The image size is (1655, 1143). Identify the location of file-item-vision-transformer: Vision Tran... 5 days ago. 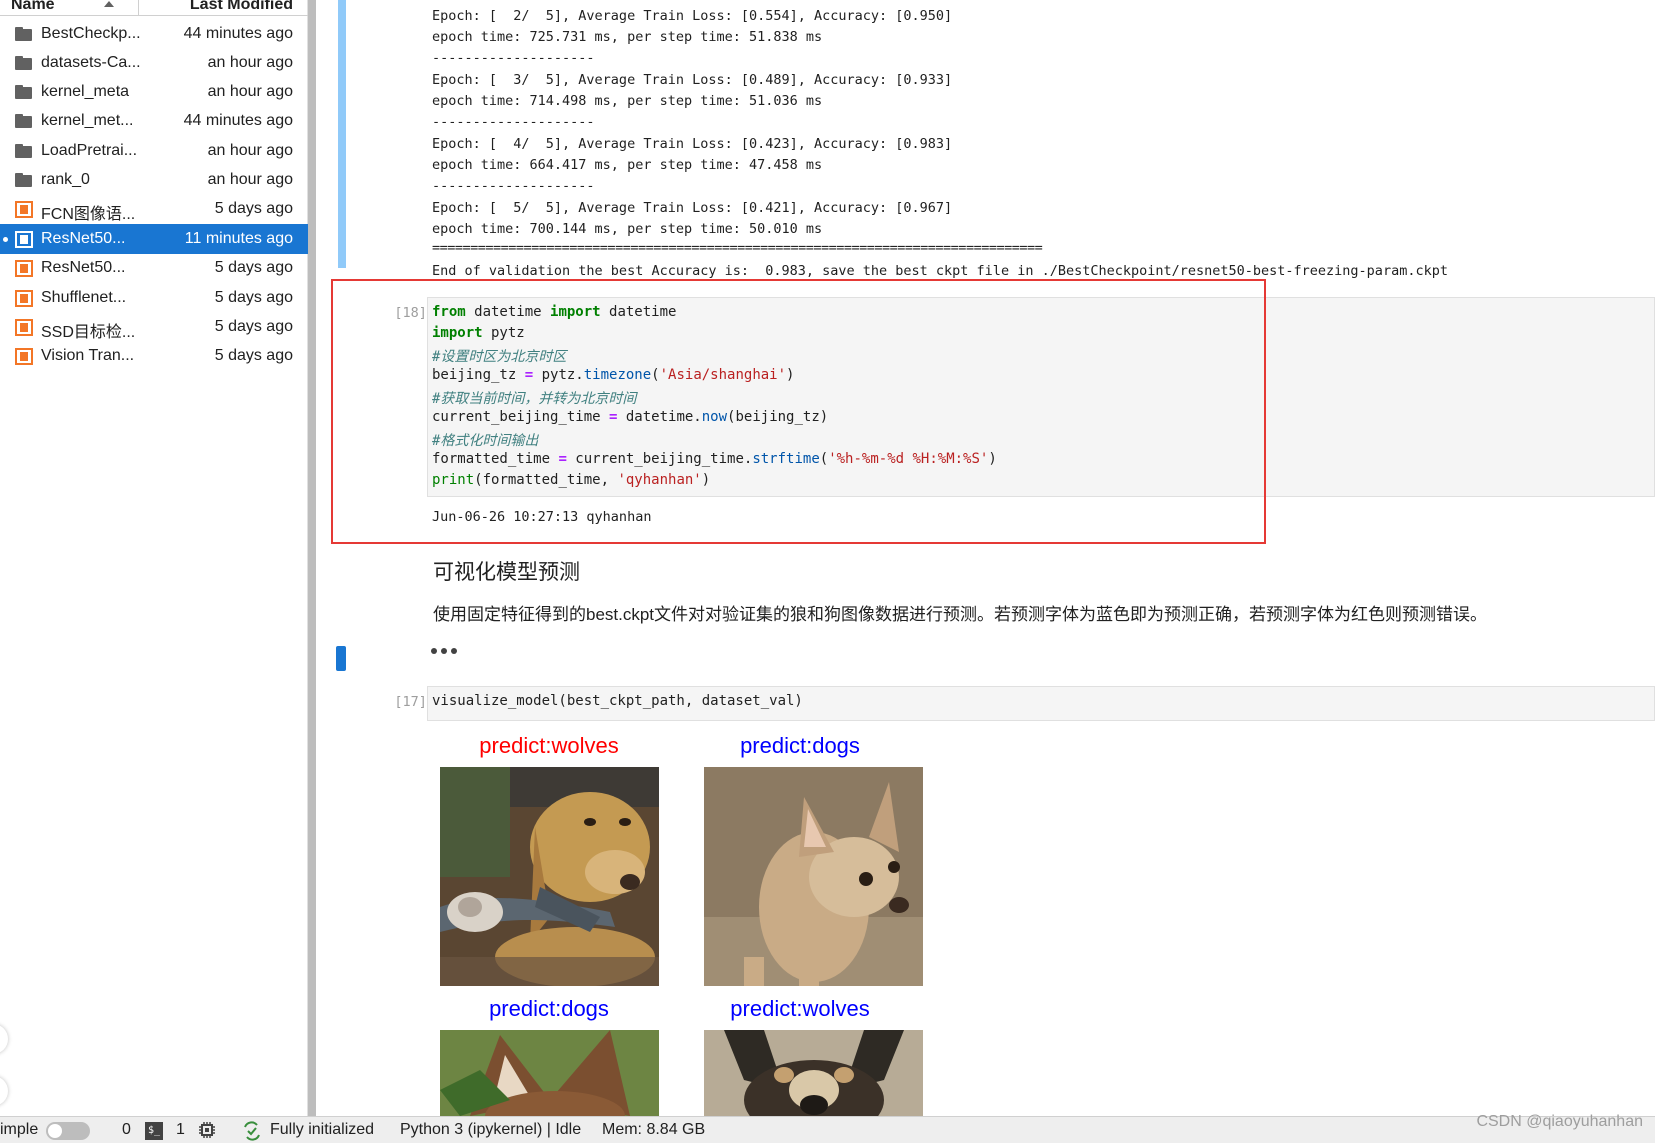
(154, 356).